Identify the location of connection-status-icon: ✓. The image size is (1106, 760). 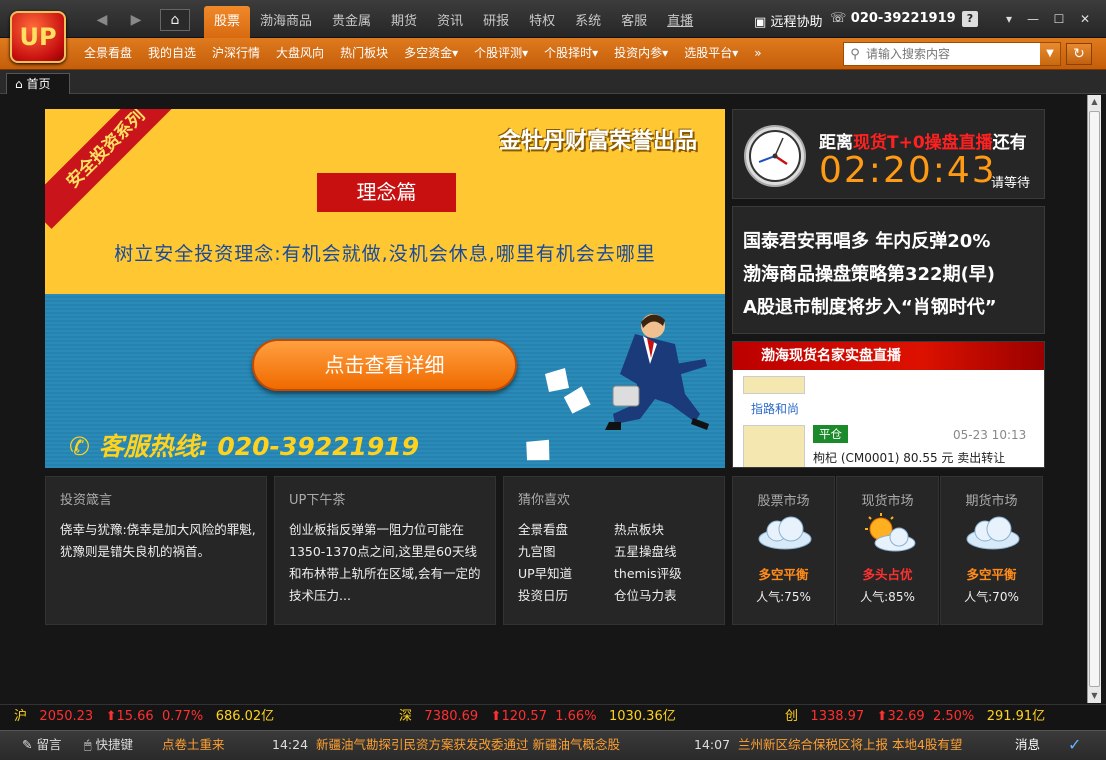
(1074, 745).